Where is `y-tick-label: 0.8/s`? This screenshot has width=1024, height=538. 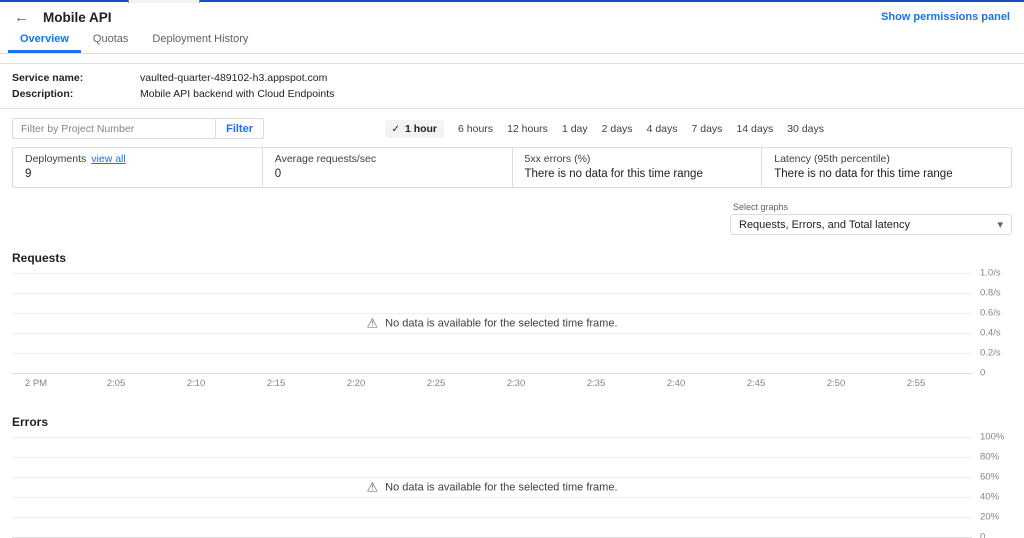
y-tick-label: 0.8/s is located at coordinates (990, 293).